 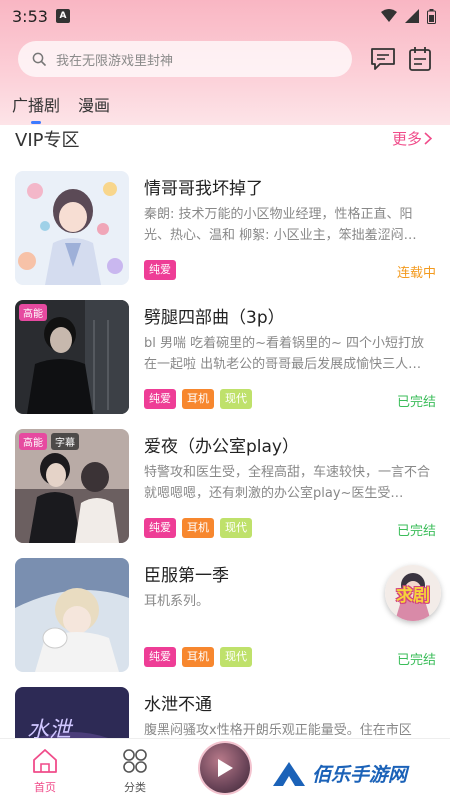 I want to click on nav-category-label: 分类, so click(x=135, y=787).